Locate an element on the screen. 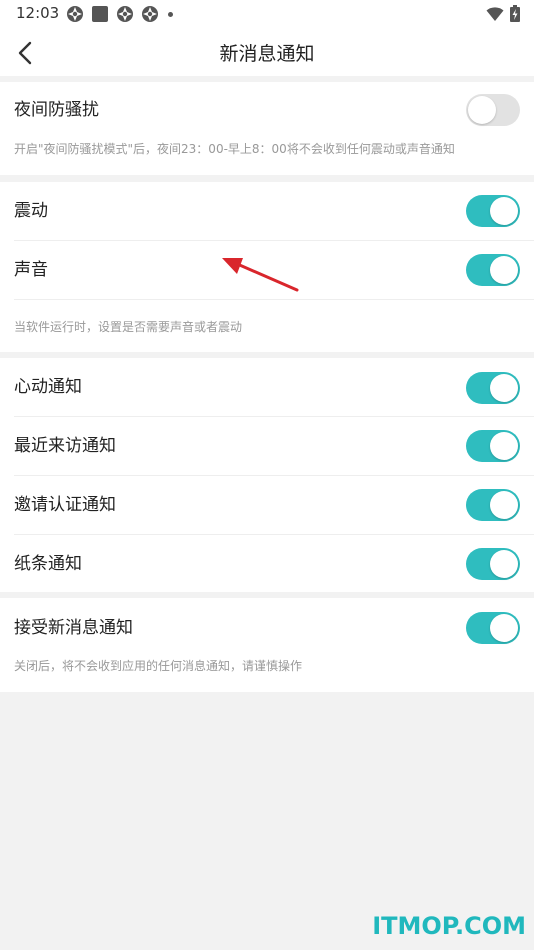  invite-verify-toggle is located at coordinates (493, 505).